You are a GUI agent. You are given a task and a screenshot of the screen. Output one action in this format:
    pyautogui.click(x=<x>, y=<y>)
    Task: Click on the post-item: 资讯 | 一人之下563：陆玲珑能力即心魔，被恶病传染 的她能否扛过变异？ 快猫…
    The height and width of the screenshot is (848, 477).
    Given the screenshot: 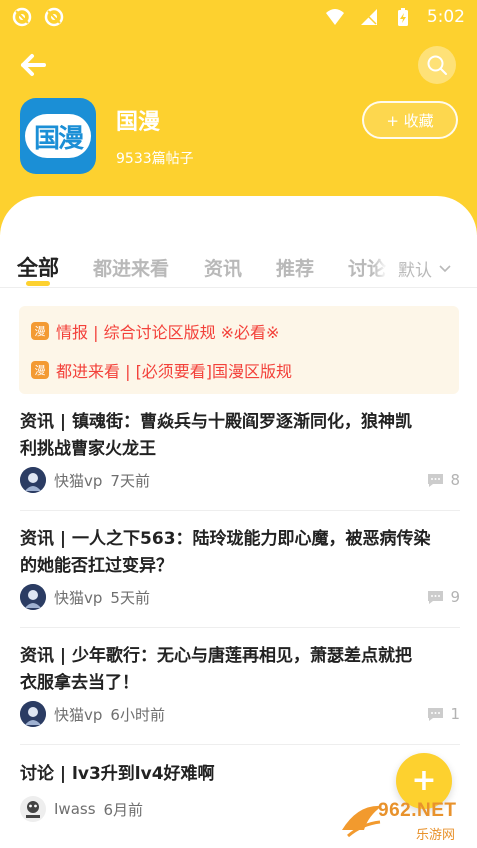 What is the action you would take?
    pyautogui.click(x=240, y=568)
    